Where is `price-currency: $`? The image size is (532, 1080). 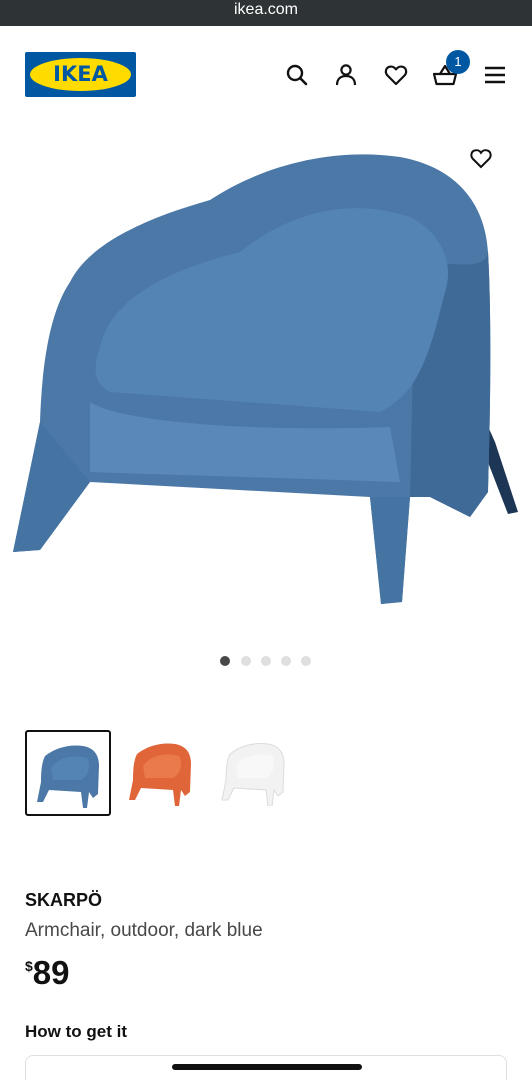 price-currency: $ is located at coordinates (29, 966).